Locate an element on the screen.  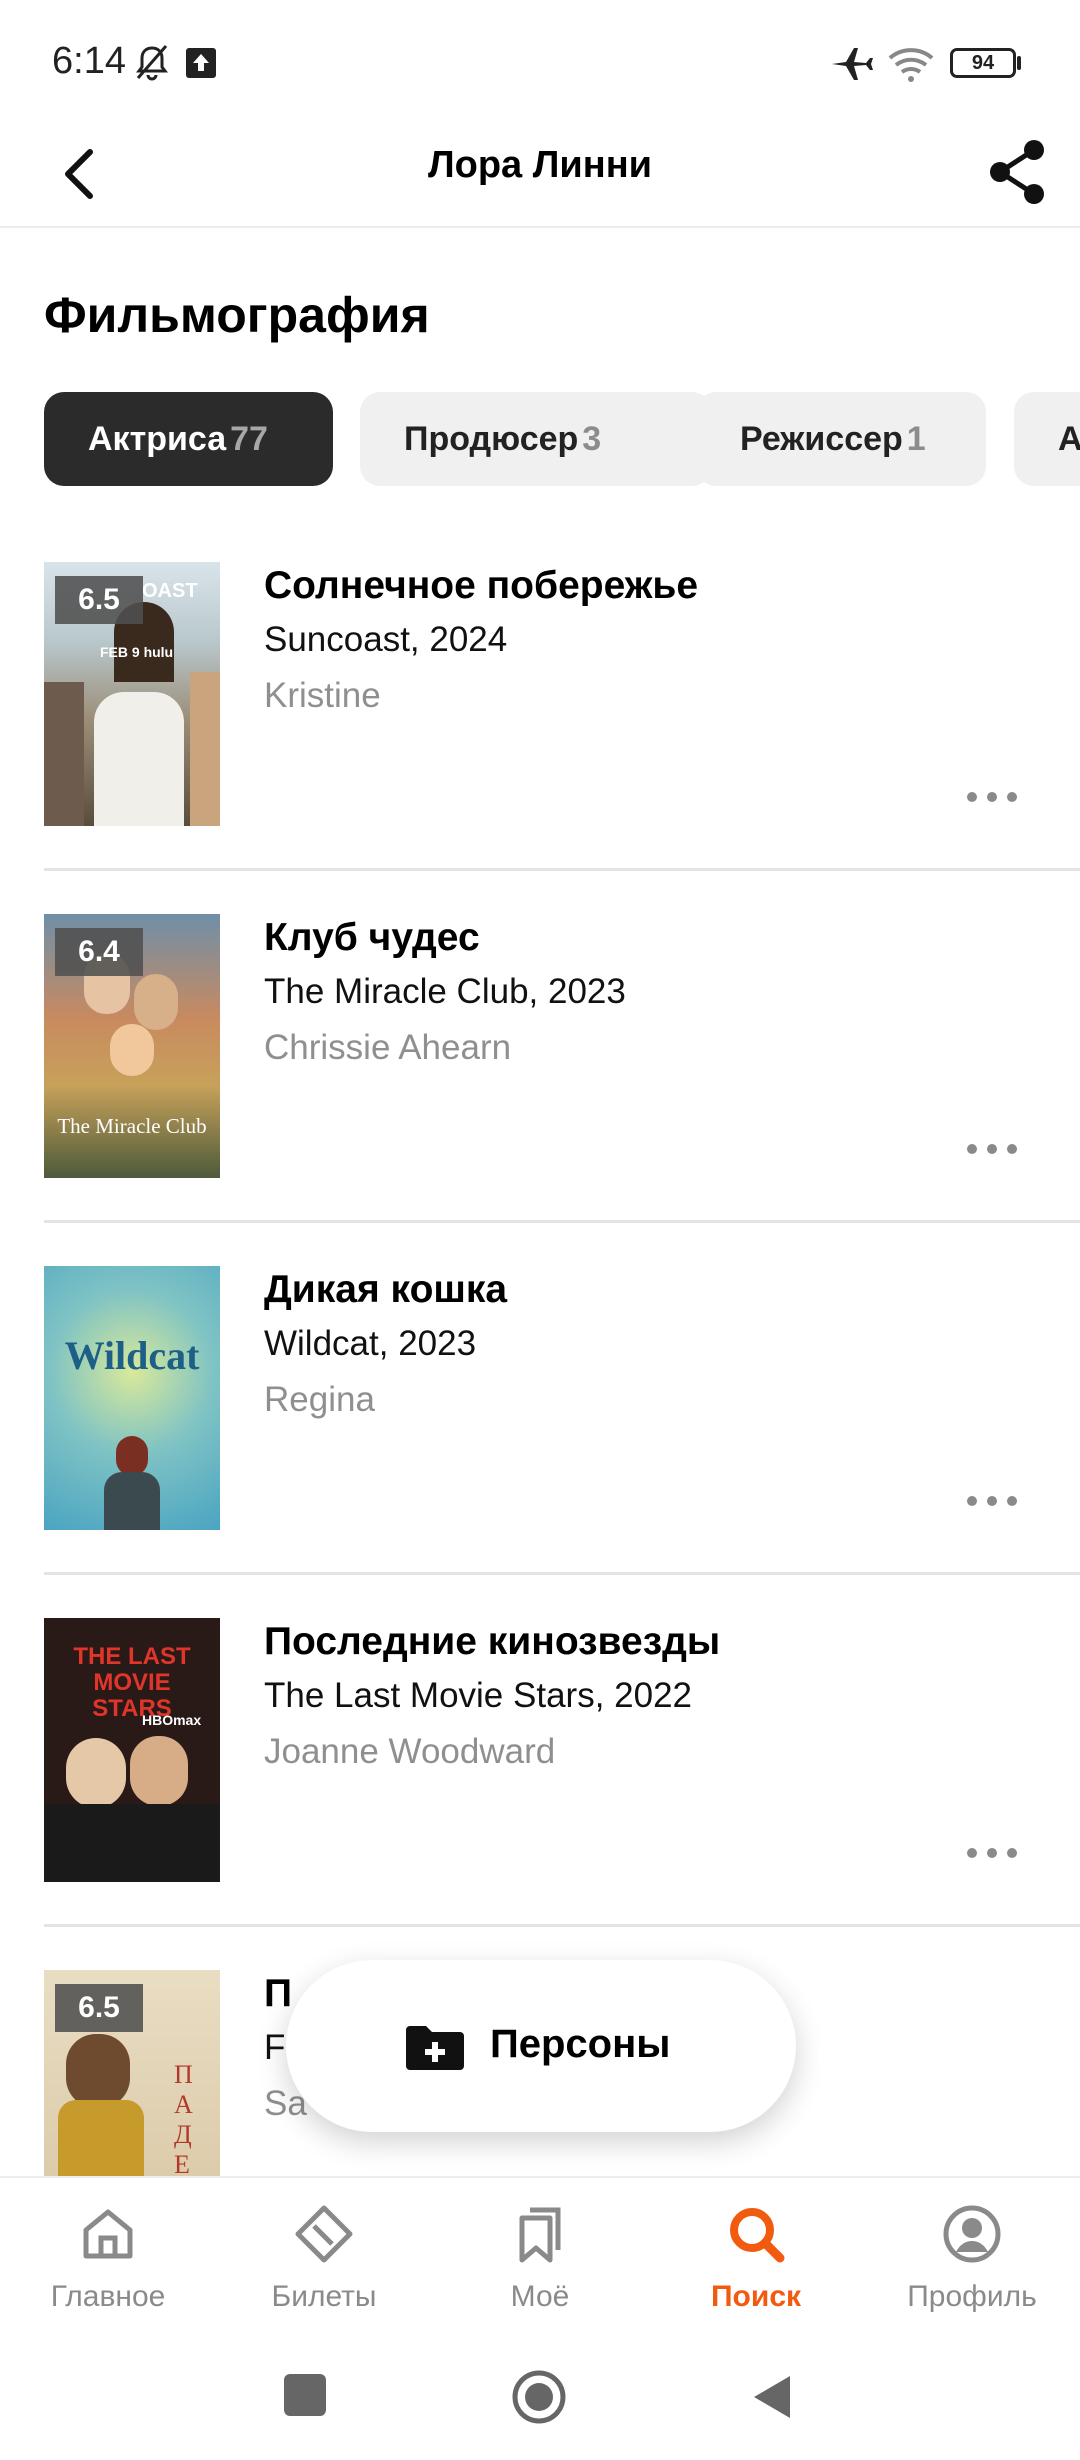
fab-label: Персоны is located at coordinates (580, 2044).